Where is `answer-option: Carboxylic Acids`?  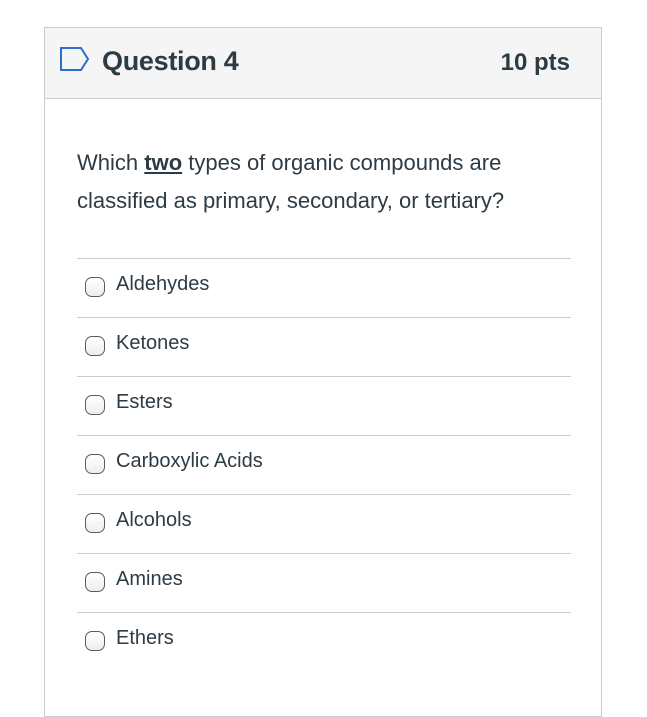
answer-option: Carboxylic Acids is located at coordinates (324, 464).